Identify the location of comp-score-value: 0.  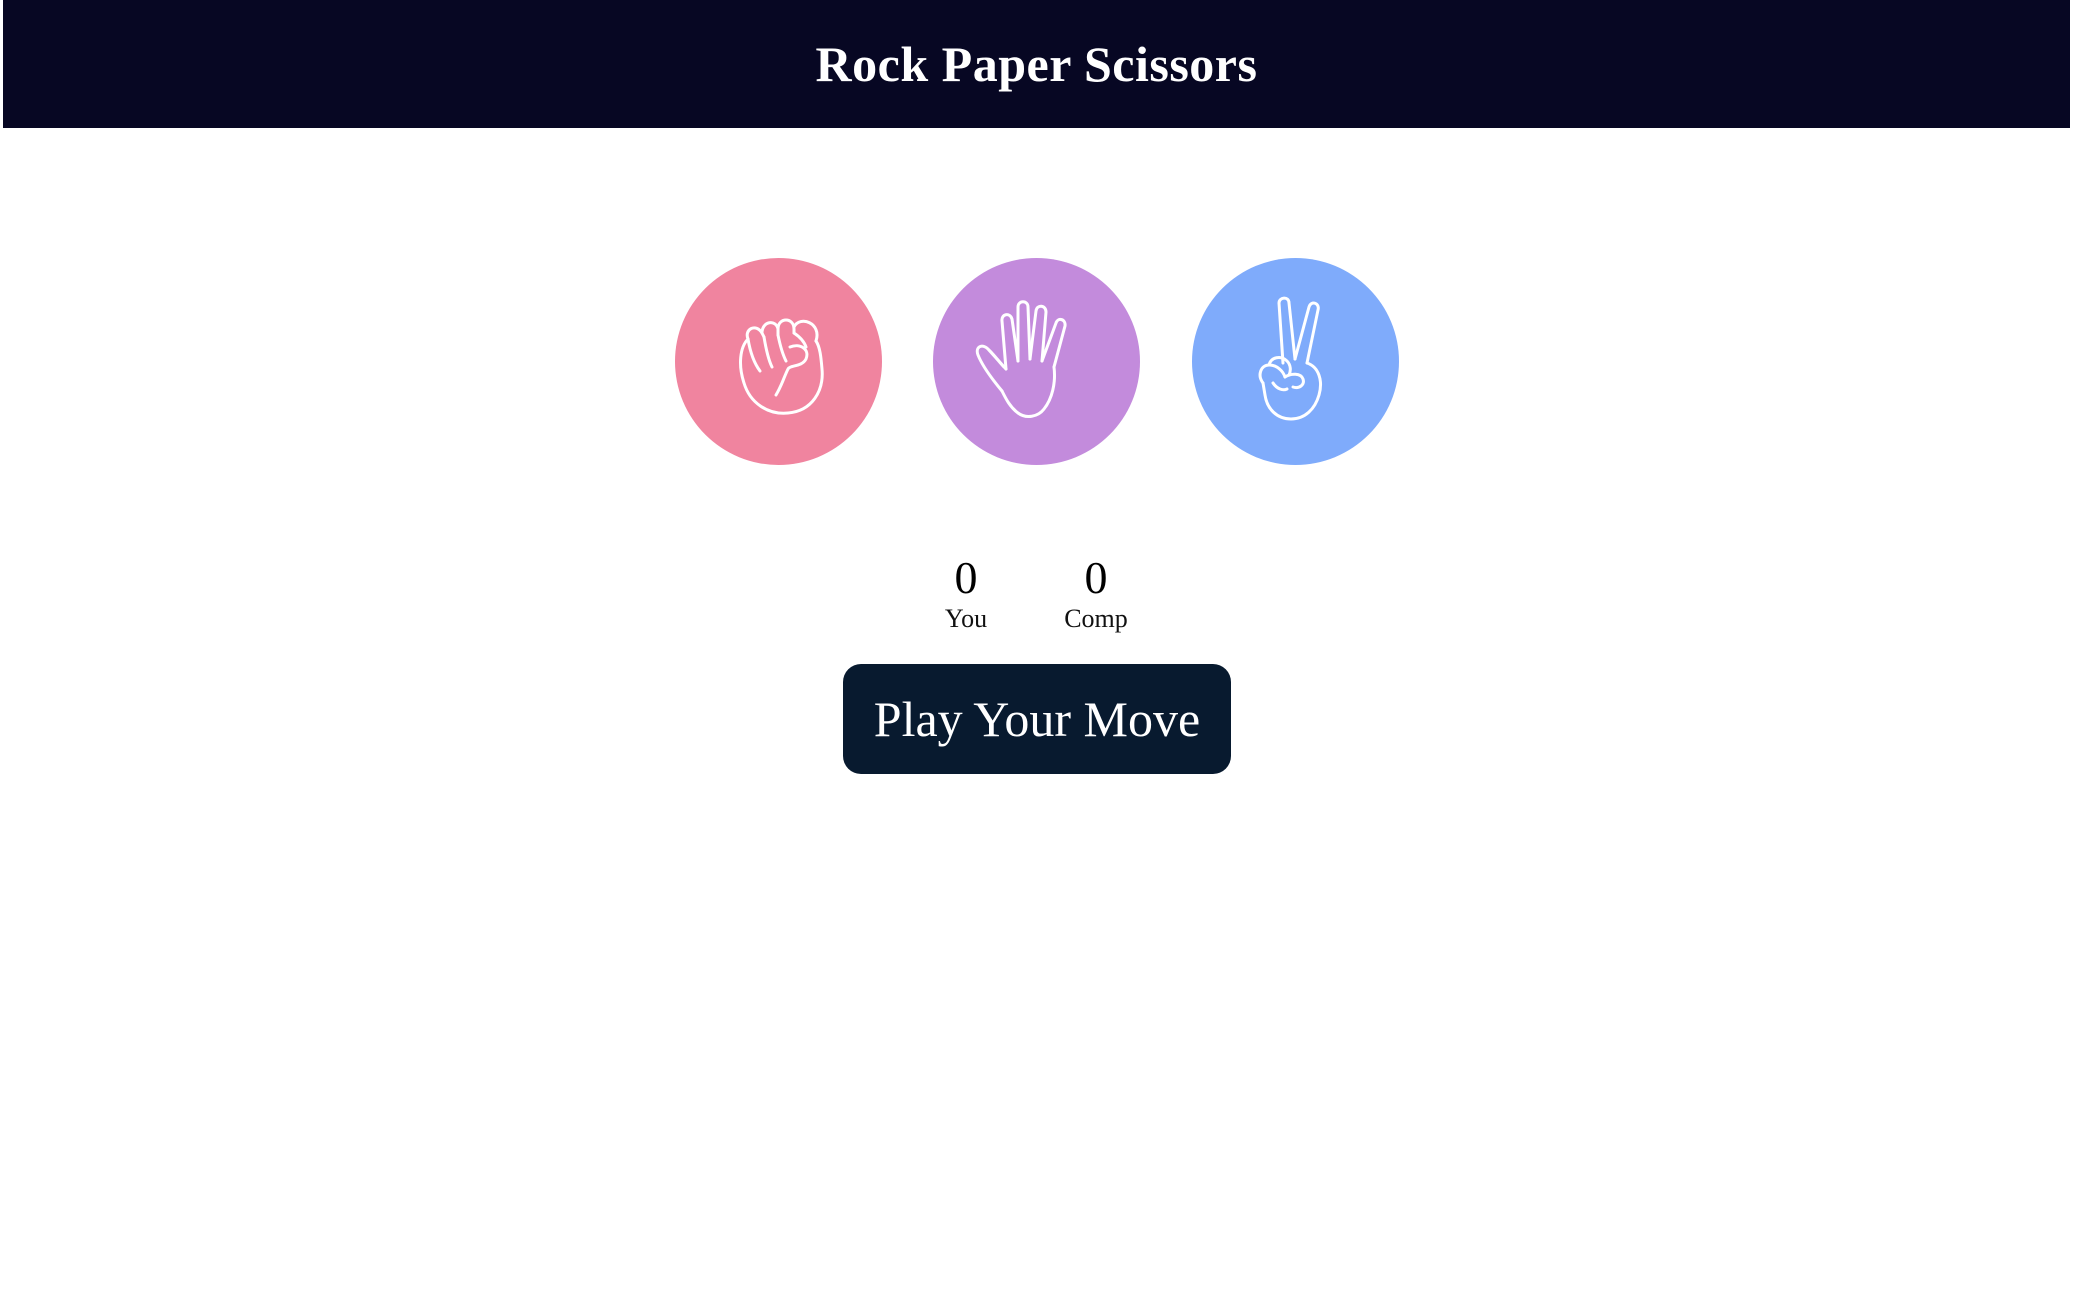
(1096, 577).